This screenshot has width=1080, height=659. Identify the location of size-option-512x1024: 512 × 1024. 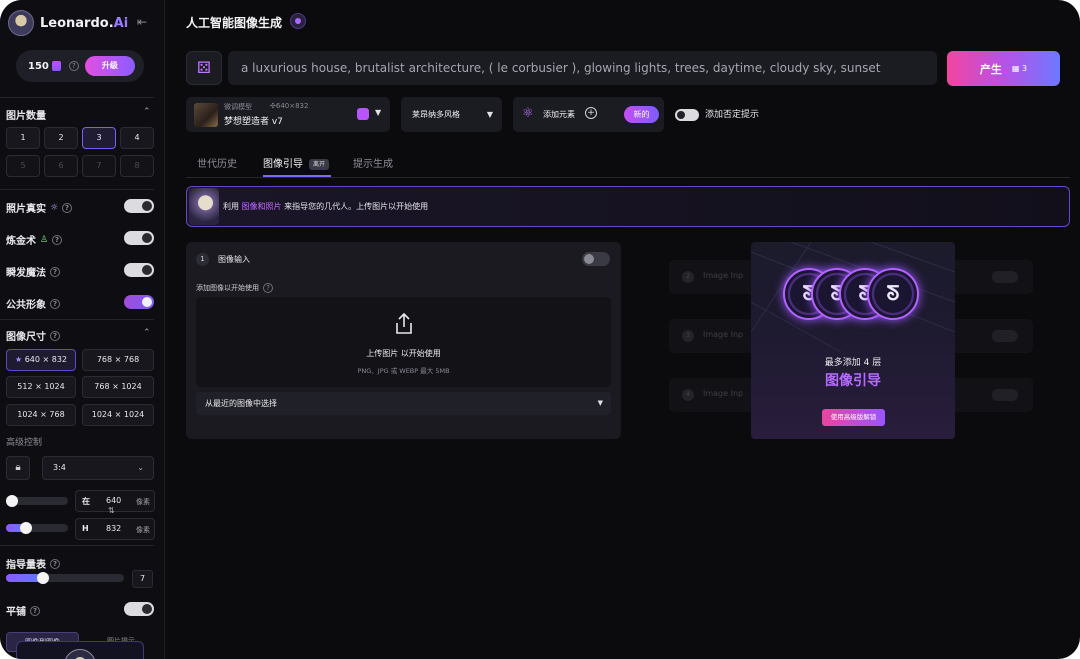
(41, 387).